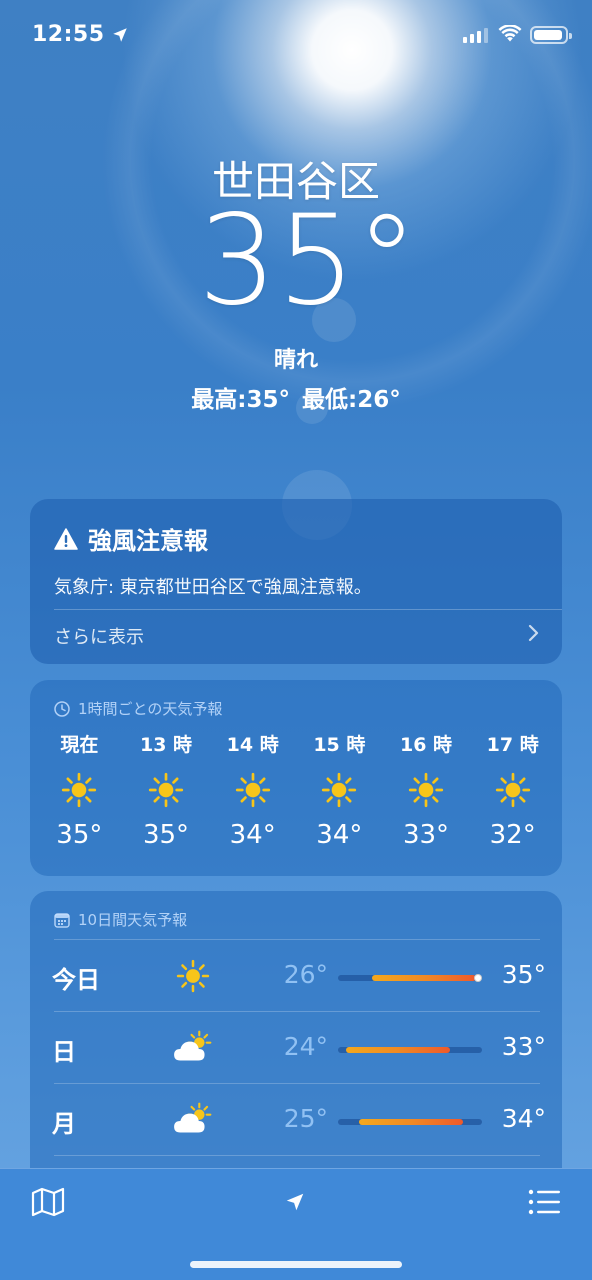 The width and height of the screenshot is (592, 1280). Describe the element at coordinates (426, 835) in the screenshot. I see `hour-temp: 33°` at that location.